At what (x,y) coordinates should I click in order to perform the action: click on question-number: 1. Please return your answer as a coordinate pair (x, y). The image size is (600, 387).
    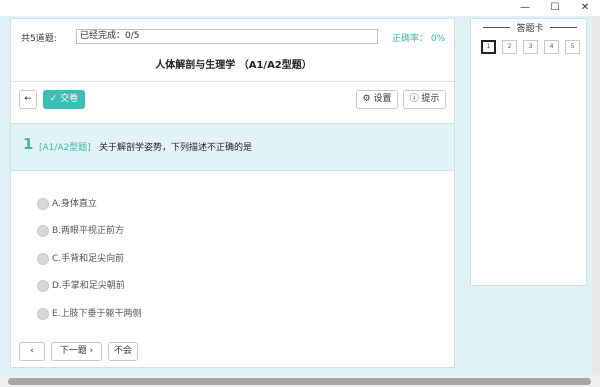
    Looking at the image, I should click on (28, 144).